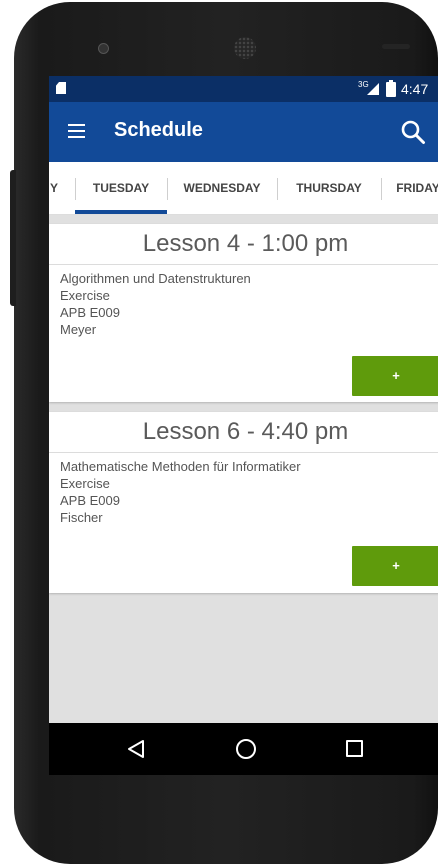 The height and width of the screenshot is (866, 438). Describe the element at coordinates (158, 130) in the screenshot. I see `app-title: Schedule` at that location.